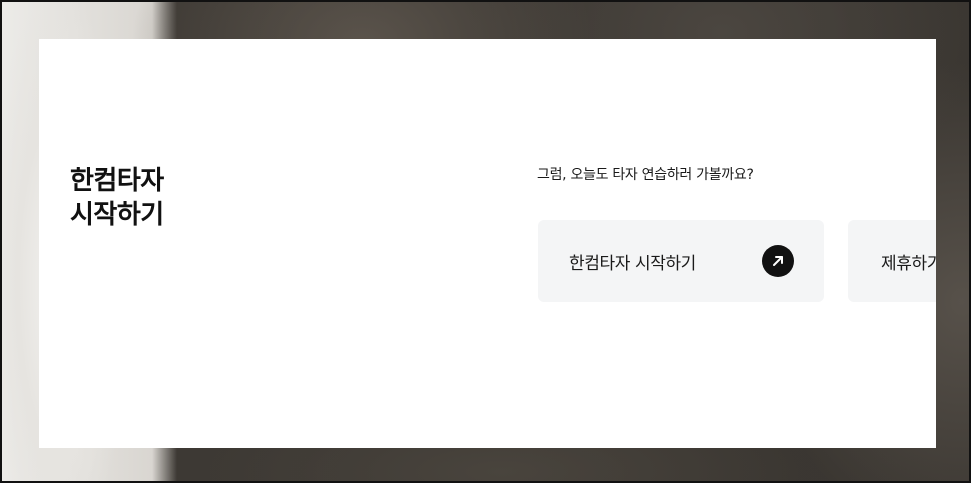 The height and width of the screenshot is (483, 971). Describe the element at coordinates (908, 263) in the screenshot. I see `partnership-label: 제휴하기` at that location.